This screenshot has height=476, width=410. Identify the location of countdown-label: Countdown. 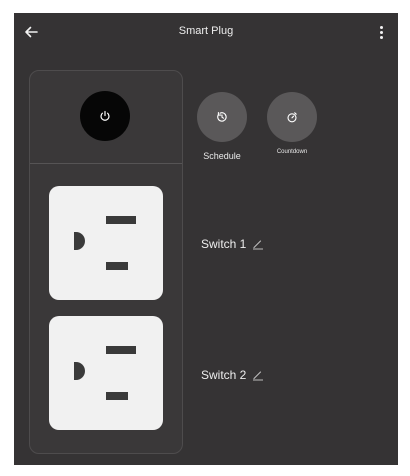
(292, 152).